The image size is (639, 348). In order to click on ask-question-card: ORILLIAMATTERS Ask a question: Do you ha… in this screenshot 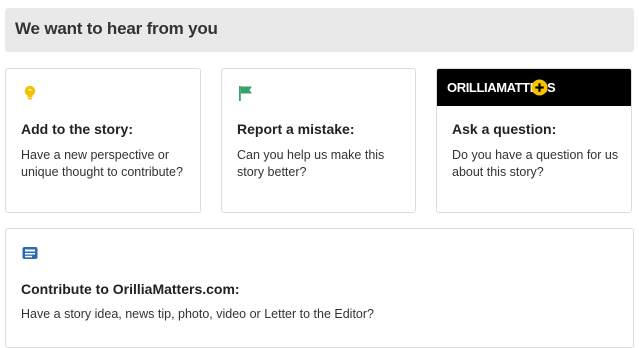, I will do `click(534, 140)`.